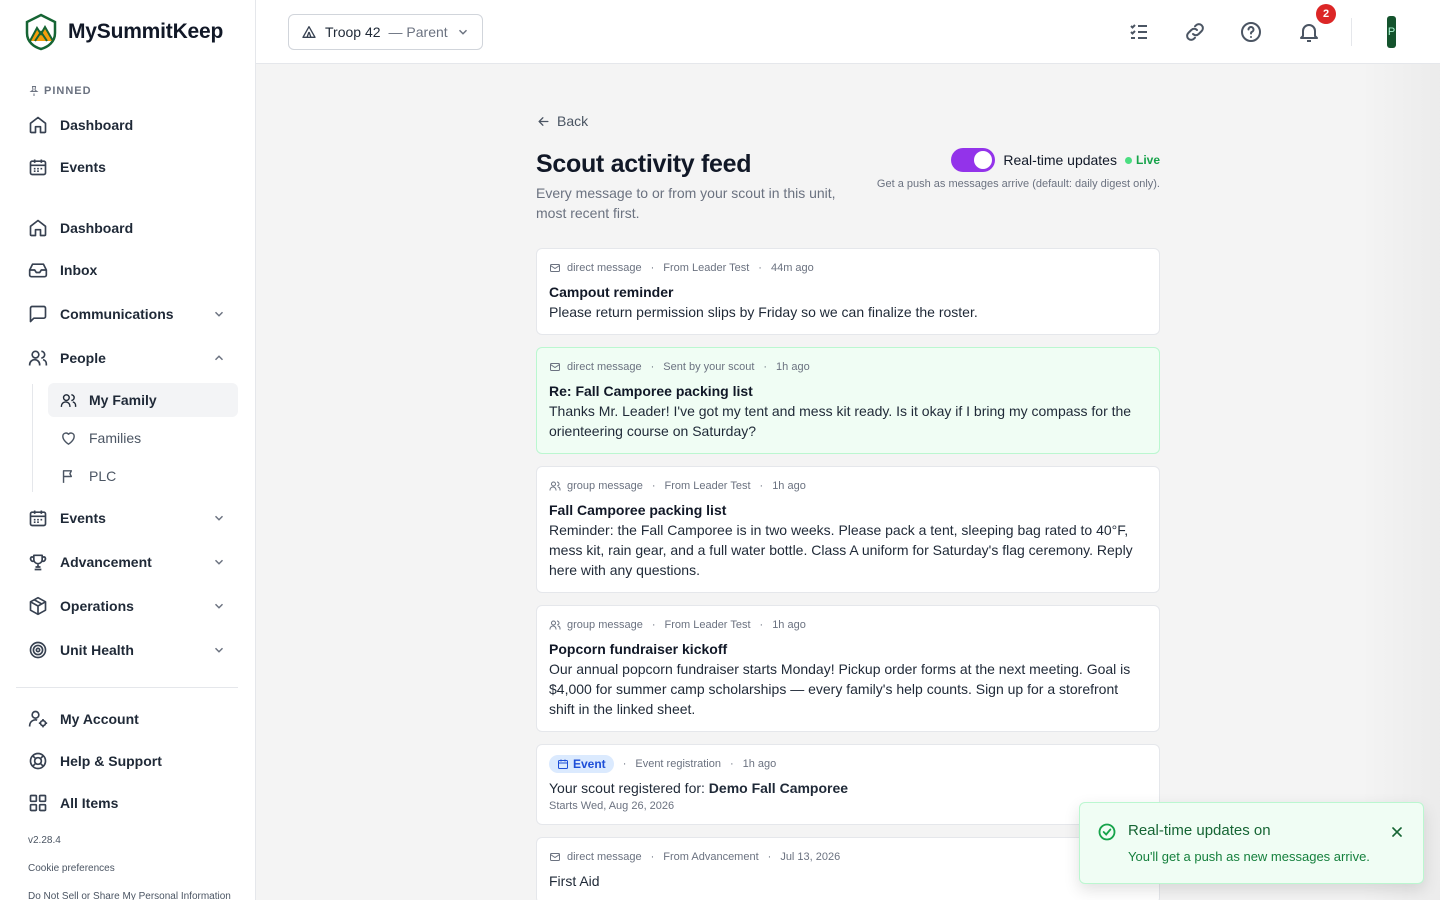  What do you see at coordinates (71, 868) in the screenshot?
I see `cookie-preferences-link: Cookie preferences` at bounding box center [71, 868].